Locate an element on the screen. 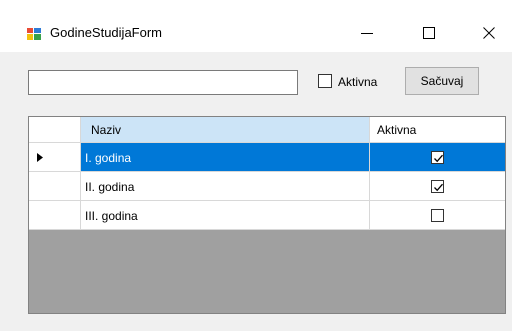 The width and height of the screenshot is (512, 331). grid-row: I. godina is located at coordinates (267, 157).